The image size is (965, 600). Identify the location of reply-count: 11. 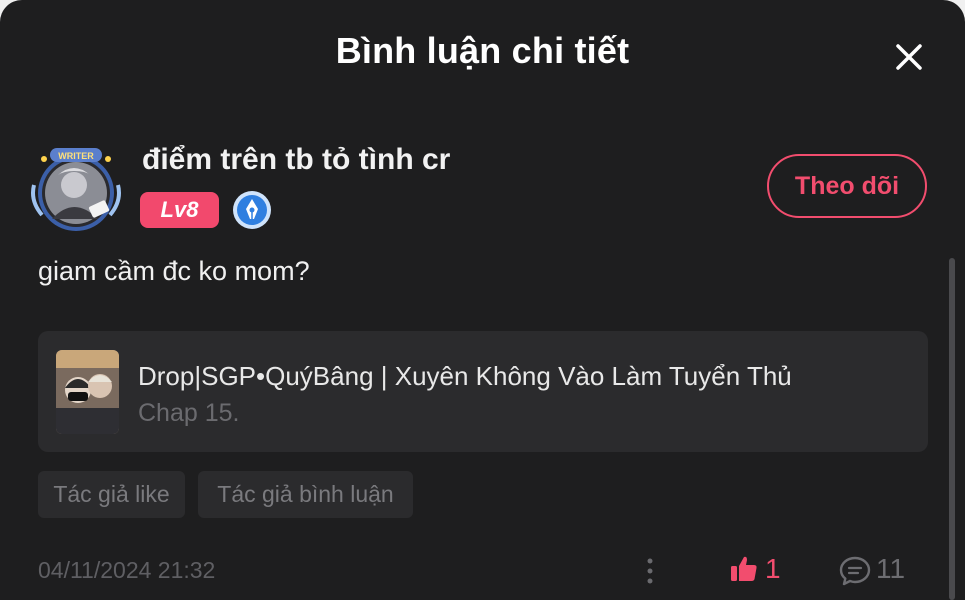
(891, 568).